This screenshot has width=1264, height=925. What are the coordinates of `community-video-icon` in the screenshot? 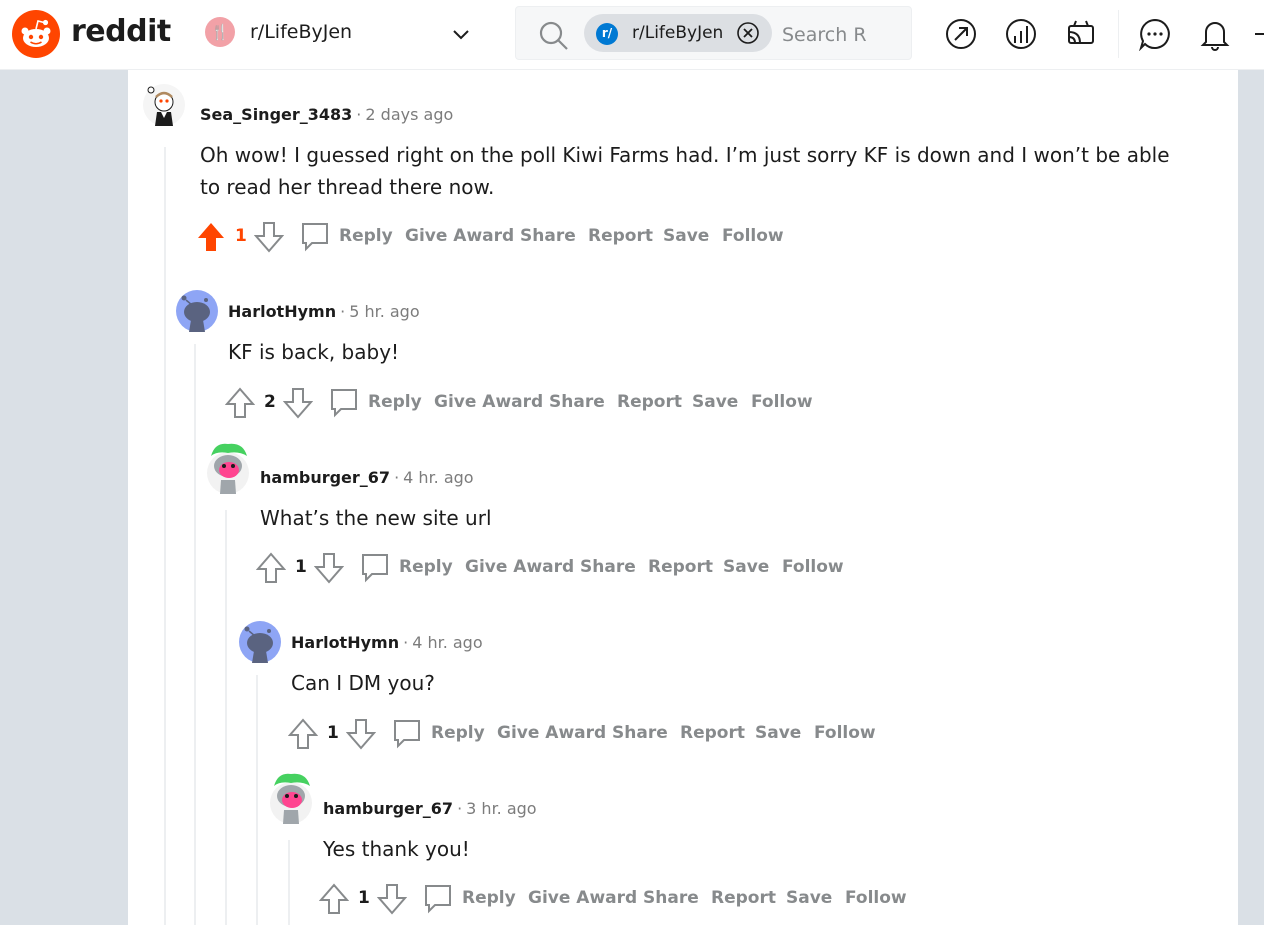 It's located at (1081, 34).